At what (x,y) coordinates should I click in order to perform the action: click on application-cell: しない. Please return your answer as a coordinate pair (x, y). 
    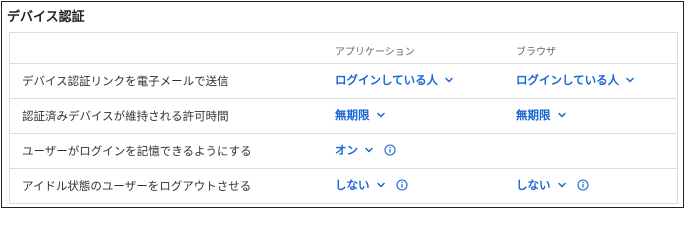
    Looking at the image, I should click on (371, 185).